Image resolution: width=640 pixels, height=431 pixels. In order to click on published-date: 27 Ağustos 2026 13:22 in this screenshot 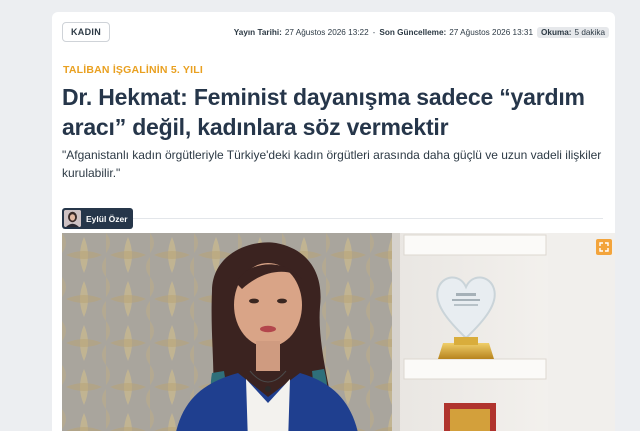, I will do `click(326, 32)`.